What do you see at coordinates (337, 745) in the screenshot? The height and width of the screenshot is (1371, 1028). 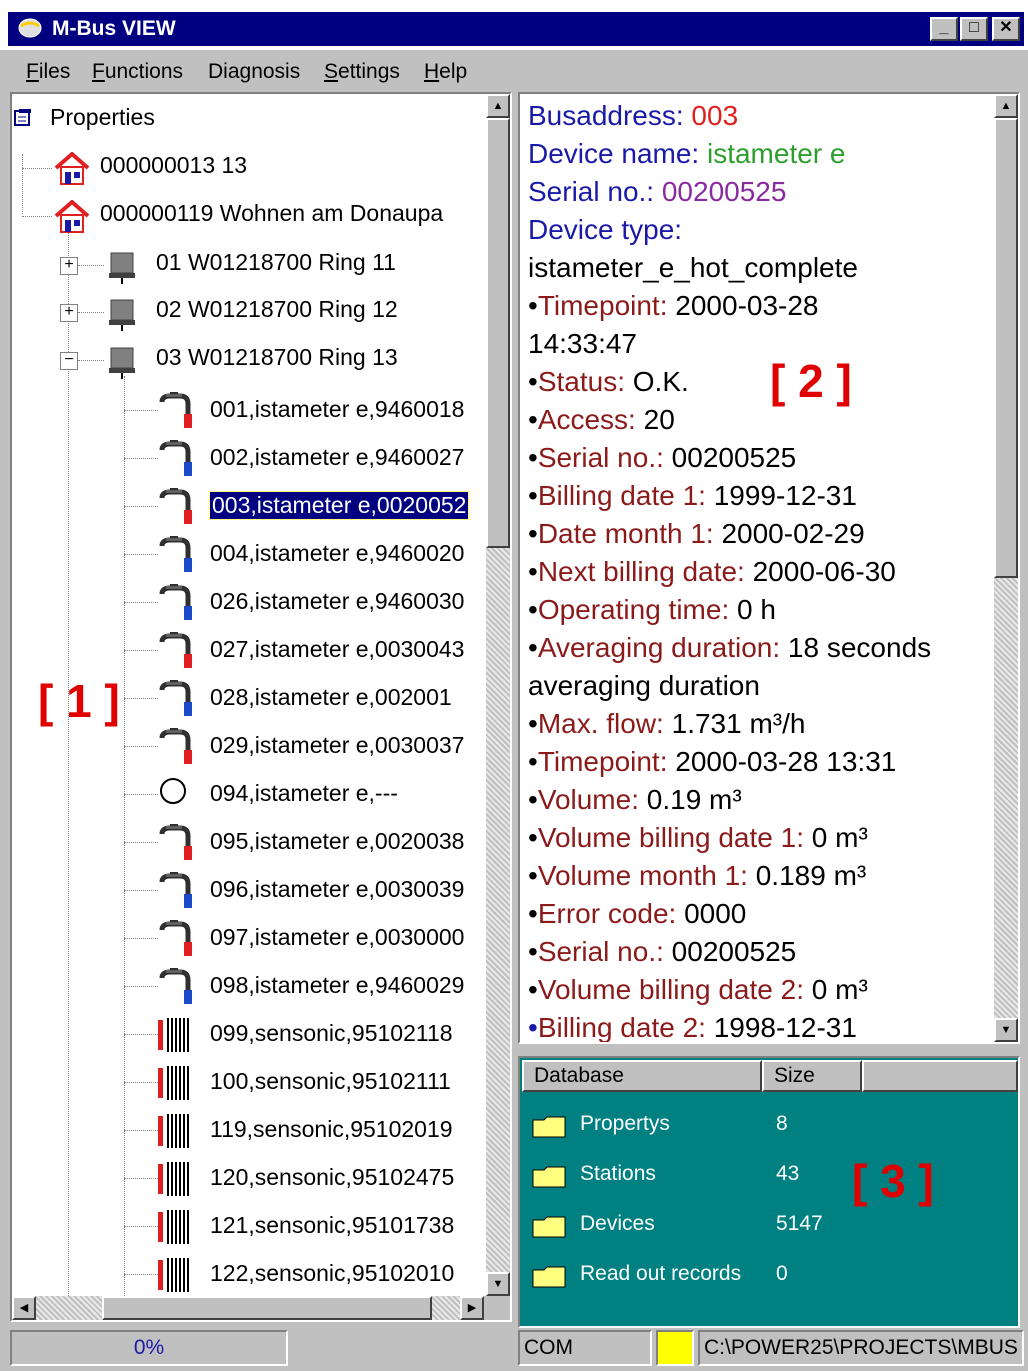 I see `tree-device-label: 029,istameter e,0030037` at bounding box center [337, 745].